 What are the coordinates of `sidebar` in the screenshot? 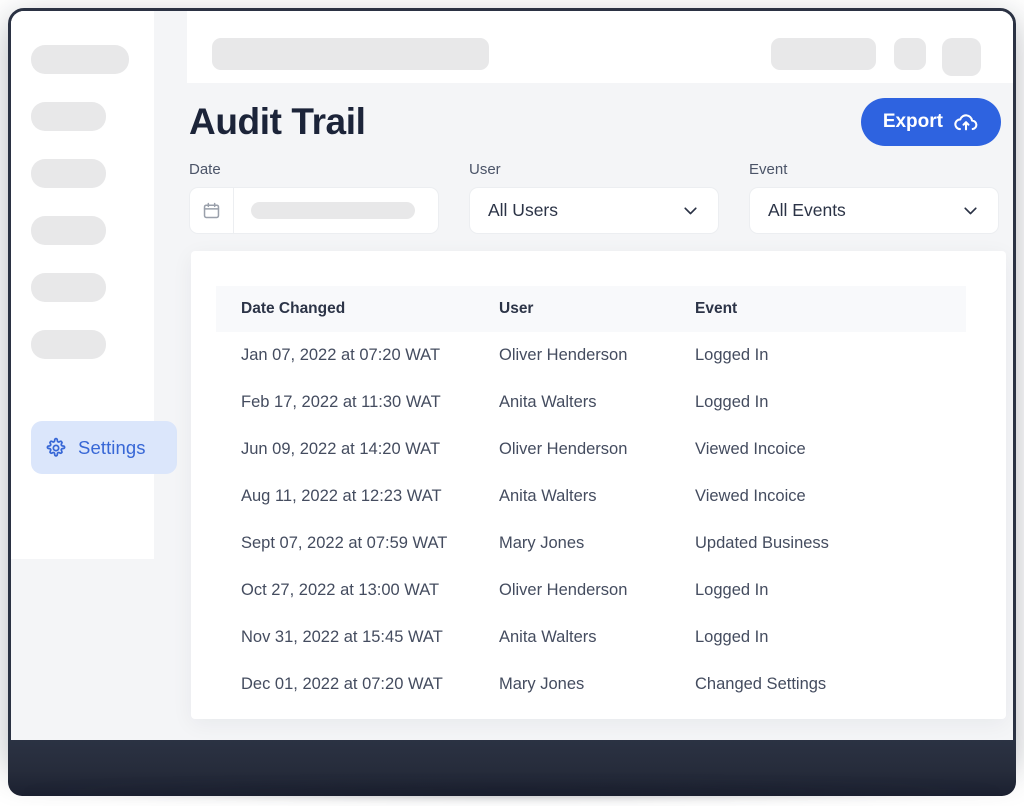 It's located at (82, 285).